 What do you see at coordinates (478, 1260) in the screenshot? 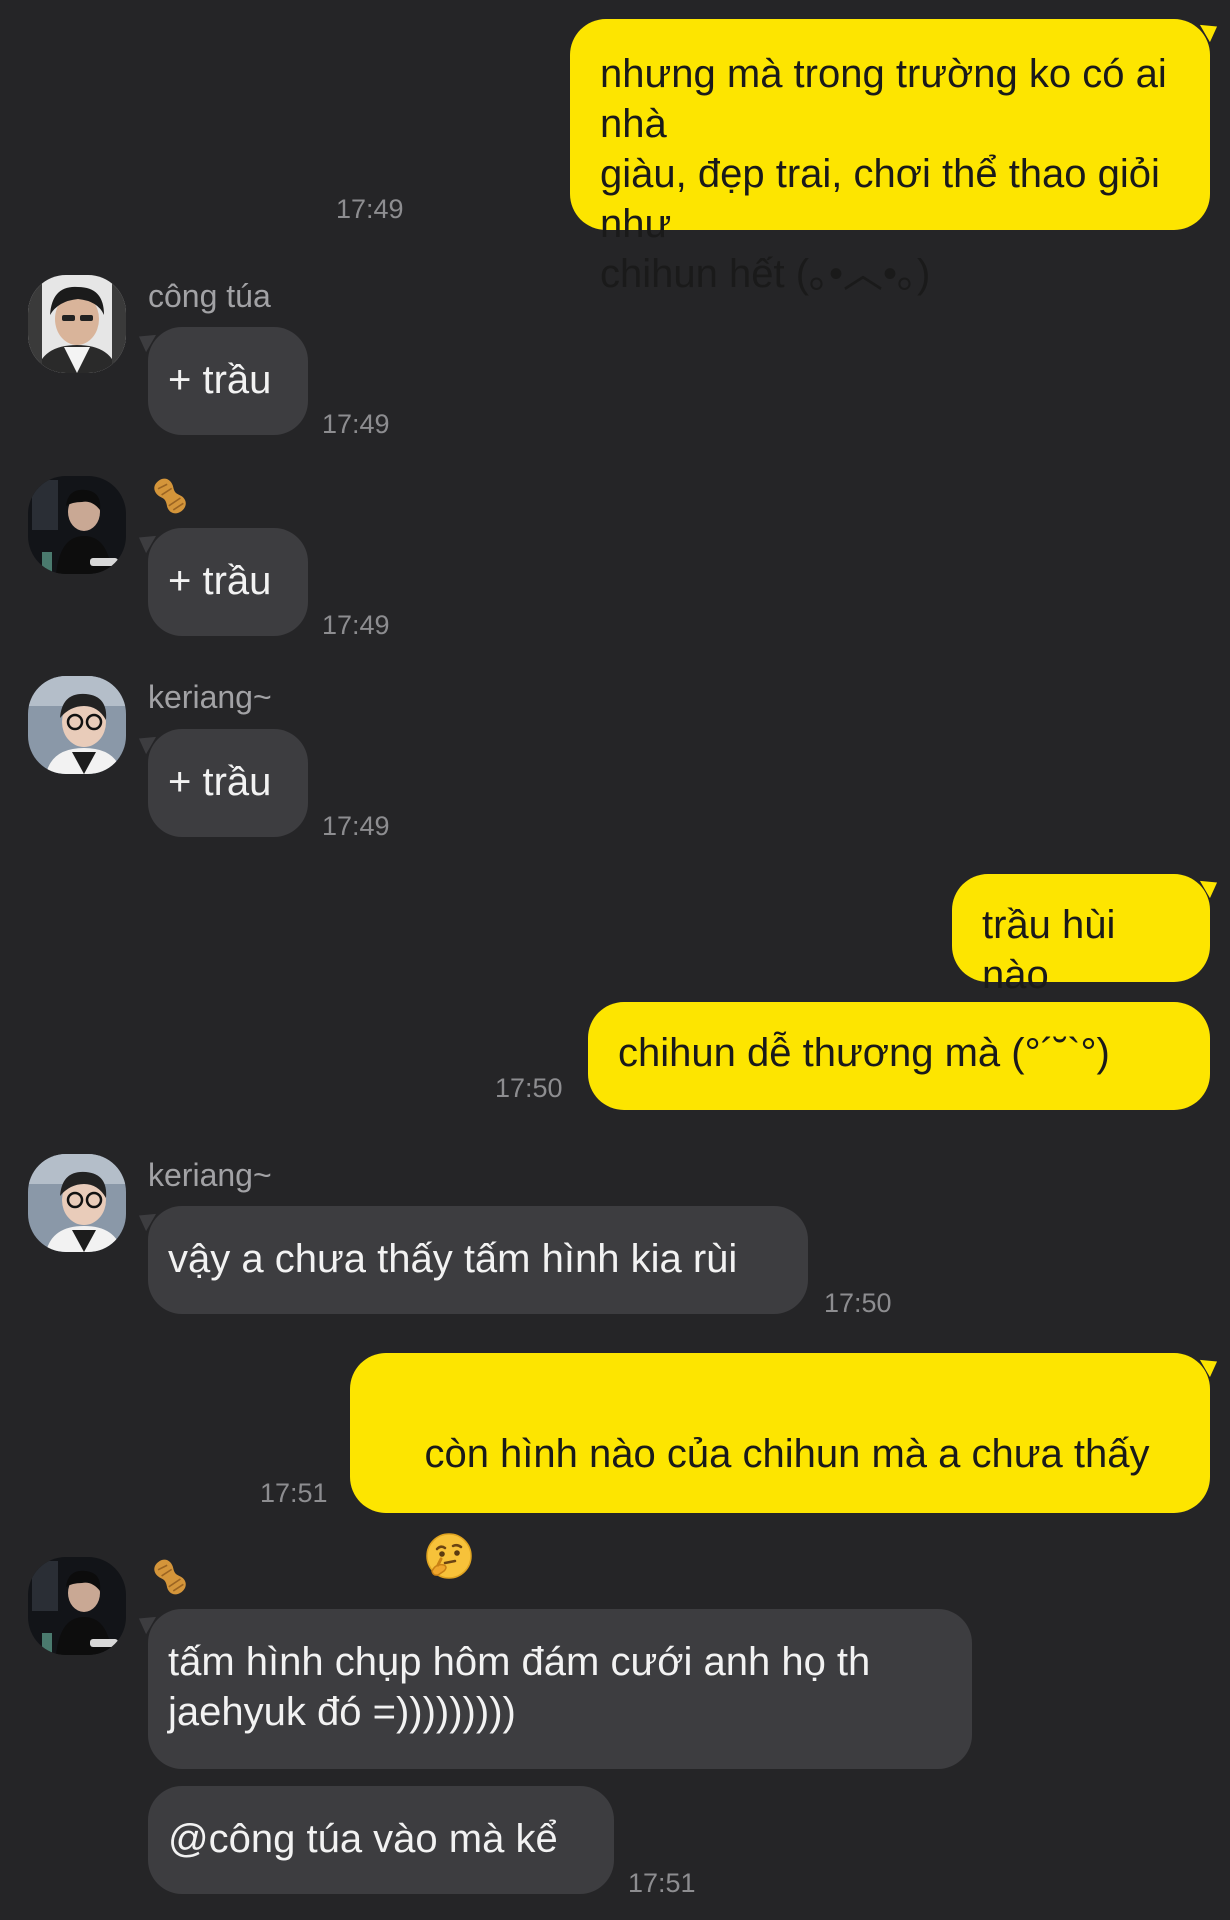
I see `incoming-message-bubble: vậy a chưa thấy tấm hình kia rùi` at bounding box center [478, 1260].